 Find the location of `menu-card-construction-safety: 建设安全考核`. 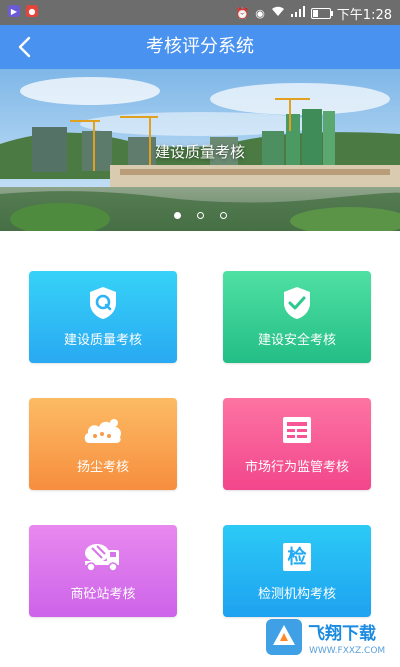

menu-card-construction-safety: 建设安全考核 is located at coordinates (297, 317).